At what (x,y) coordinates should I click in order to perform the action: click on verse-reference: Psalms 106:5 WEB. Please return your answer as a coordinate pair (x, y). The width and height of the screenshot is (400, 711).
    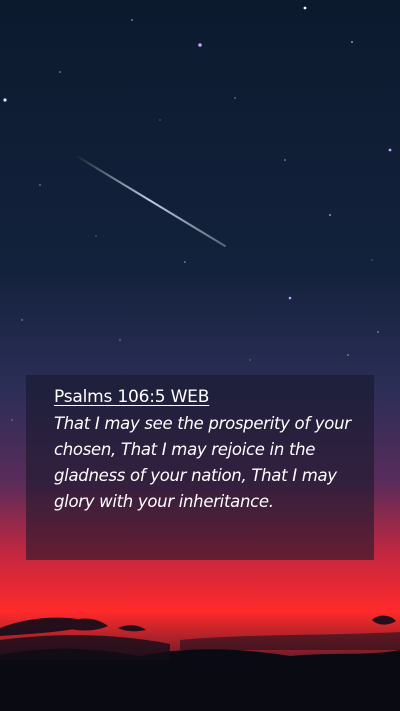
    Looking at the image, I should click on (132, 397).